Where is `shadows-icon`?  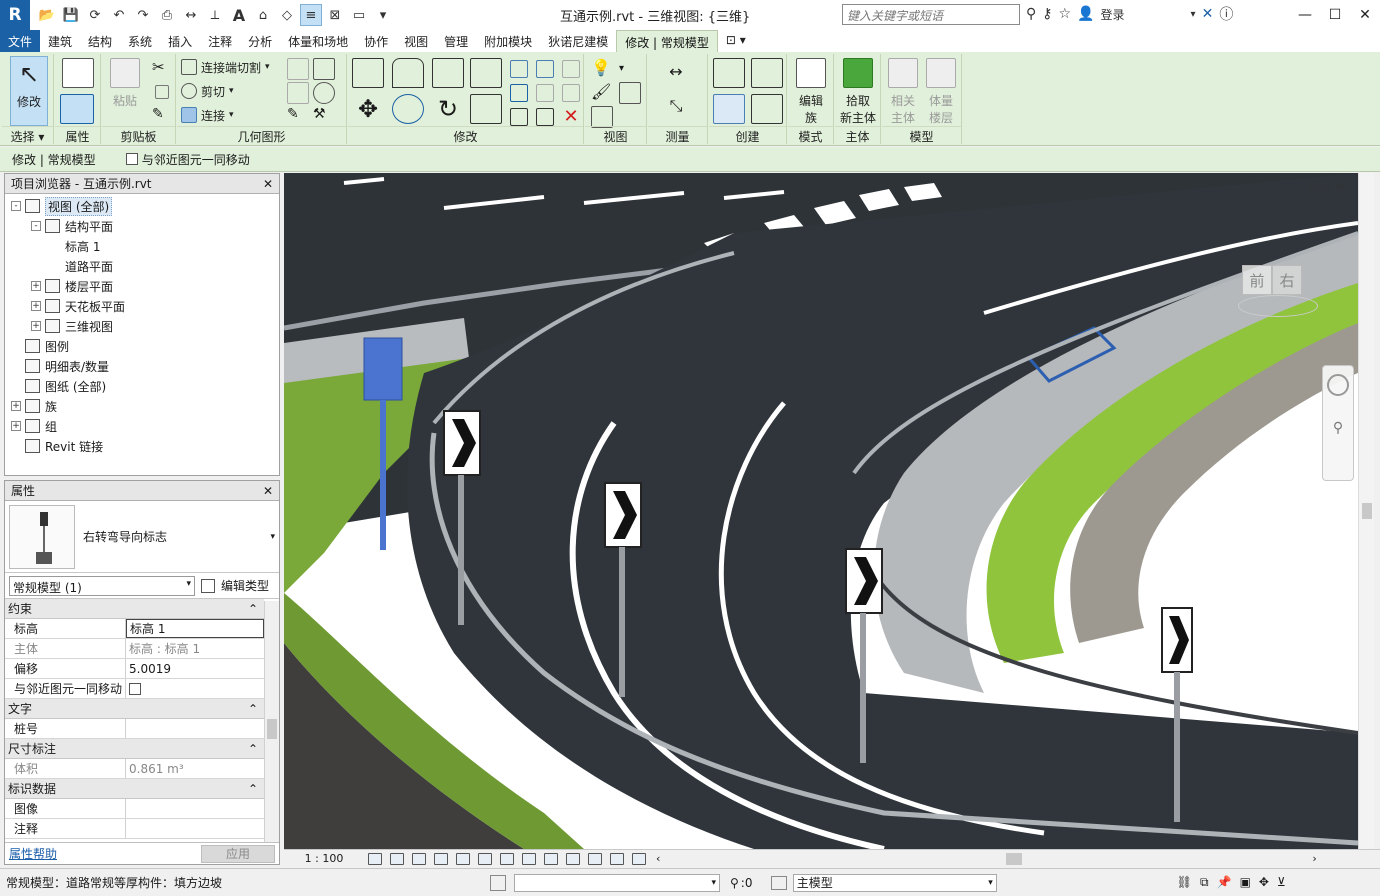 shadows-icon is located at coordinates (441, 858).